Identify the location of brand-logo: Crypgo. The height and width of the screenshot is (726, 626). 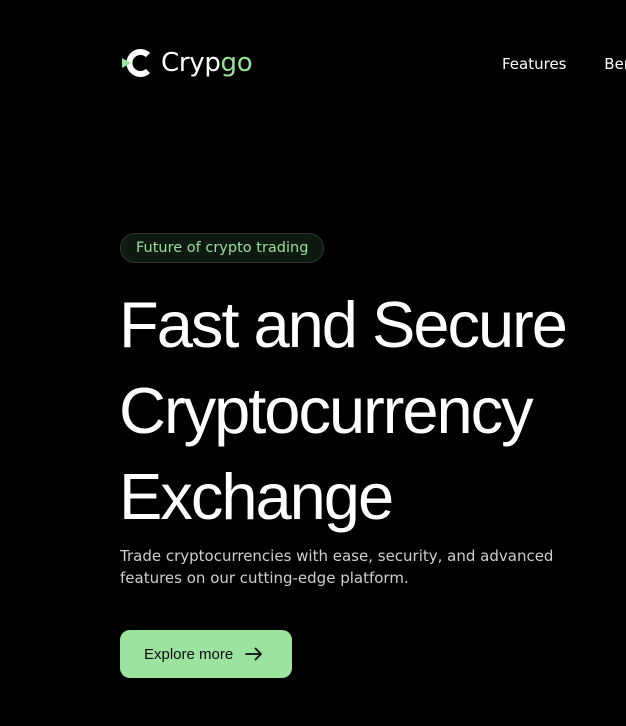
(187, 63).